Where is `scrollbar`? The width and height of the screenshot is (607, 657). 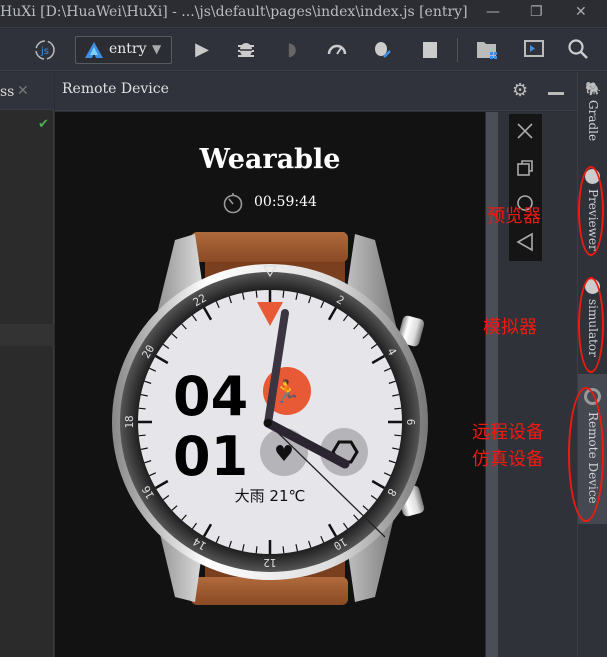 scrollbar is located at coordinates (492, 384).